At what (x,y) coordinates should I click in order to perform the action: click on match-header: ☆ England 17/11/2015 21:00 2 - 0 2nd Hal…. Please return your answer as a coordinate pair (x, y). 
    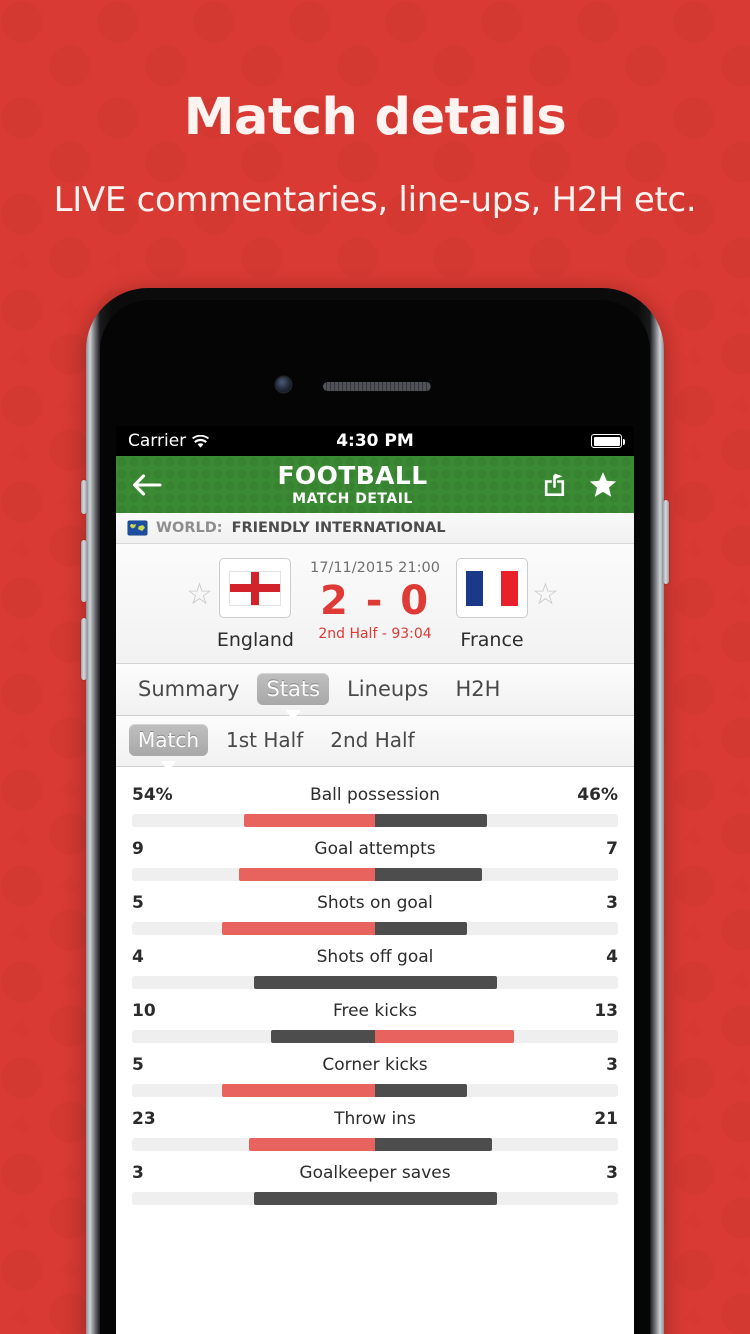
    Looking at the image, I should click on (375, 604).